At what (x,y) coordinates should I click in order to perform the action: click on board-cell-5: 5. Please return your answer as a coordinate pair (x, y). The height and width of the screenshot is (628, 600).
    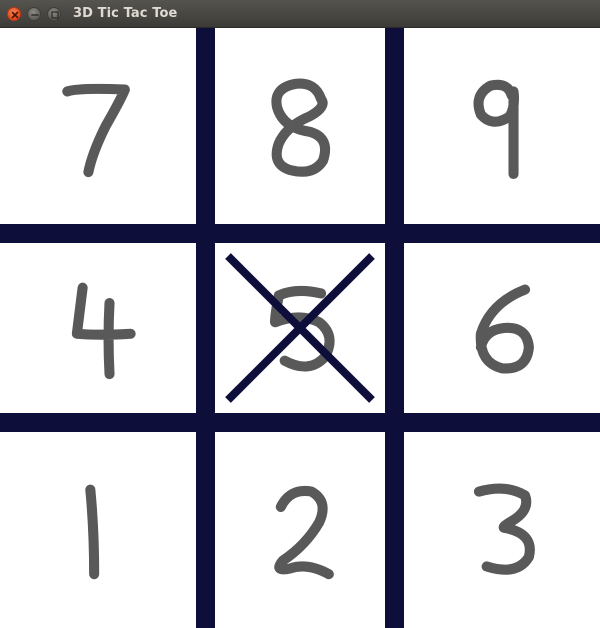
    Looking at the image, I should click on (300, 328).